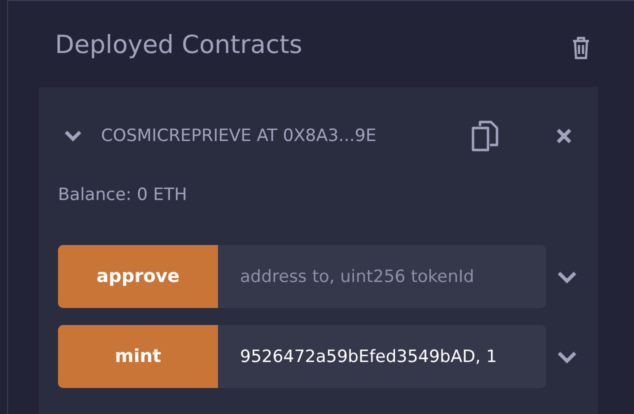 The width and height of the screenshot is (634, 414). What do you see at coordinates (564, 136) in the screenshot?
I see `close-icon` at bounding box center [564, 136].